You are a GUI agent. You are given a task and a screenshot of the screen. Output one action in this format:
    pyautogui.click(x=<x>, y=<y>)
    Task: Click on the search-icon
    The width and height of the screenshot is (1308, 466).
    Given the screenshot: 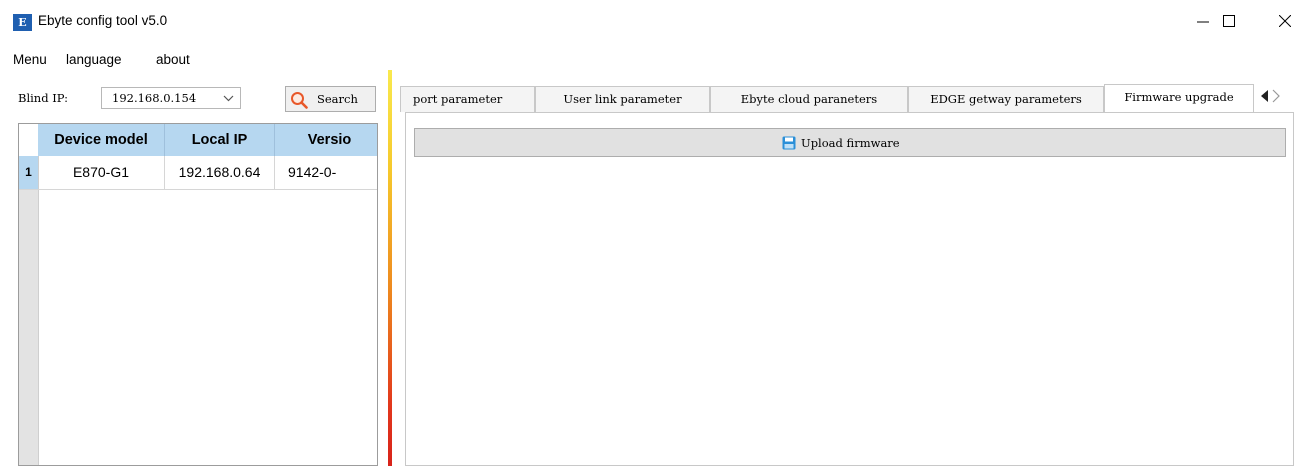 What is the action you would take?
    pyautogui.click(x=299, y=100)
    